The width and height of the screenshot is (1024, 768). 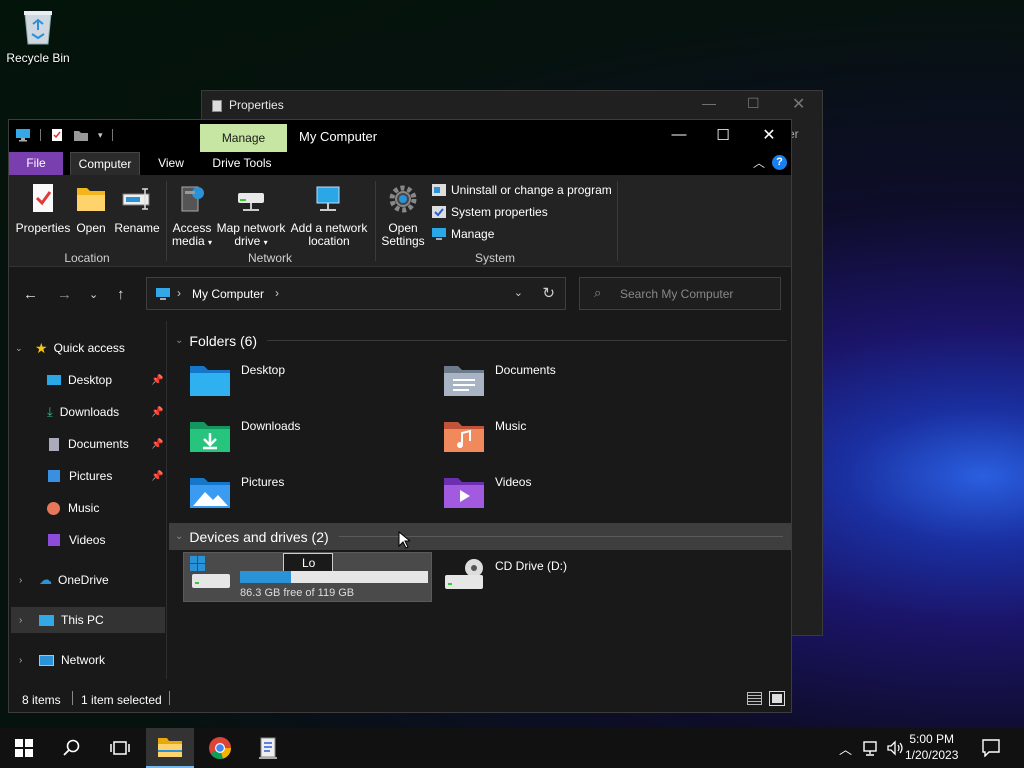 What do you see at coordinates (72, 748) in the screenshot?
I see `taskbar-search-button` at bounding box center [72, 748].